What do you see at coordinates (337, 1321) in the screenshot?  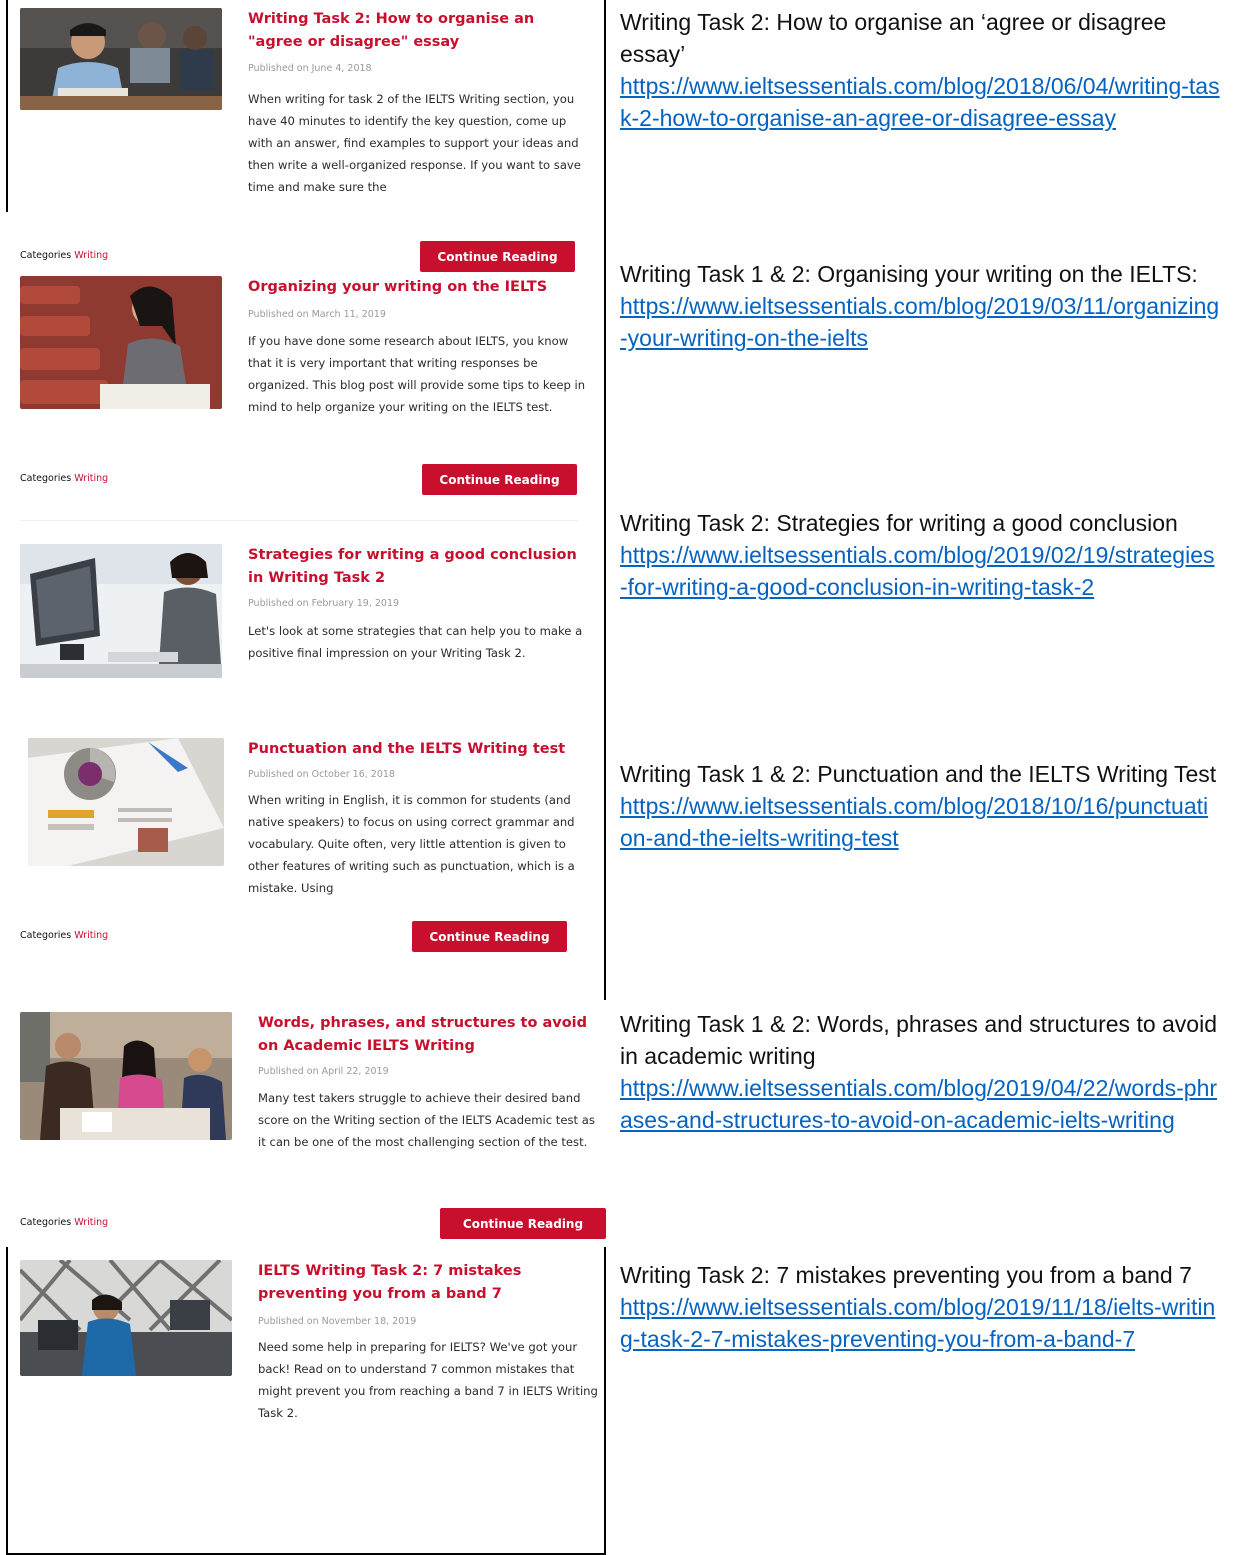 I see `post-date: Published on November 18, 2019` at bounding box center [337, 1321].